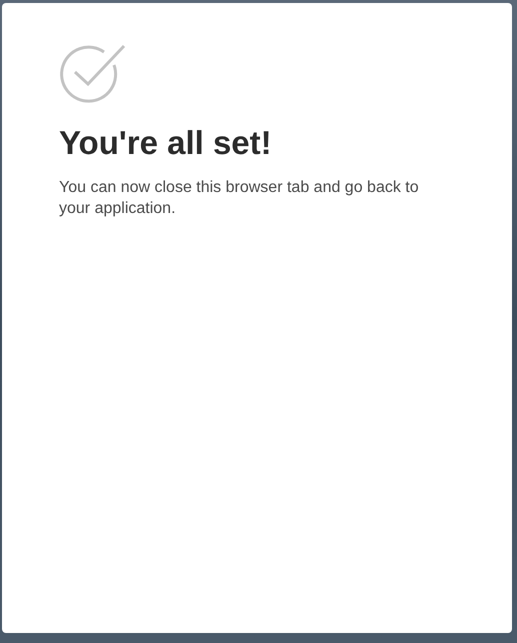  What do you see at coordinates (93, 73) in the screenshot?
I see `check-circle-icon` at bounding box center [93, 73].